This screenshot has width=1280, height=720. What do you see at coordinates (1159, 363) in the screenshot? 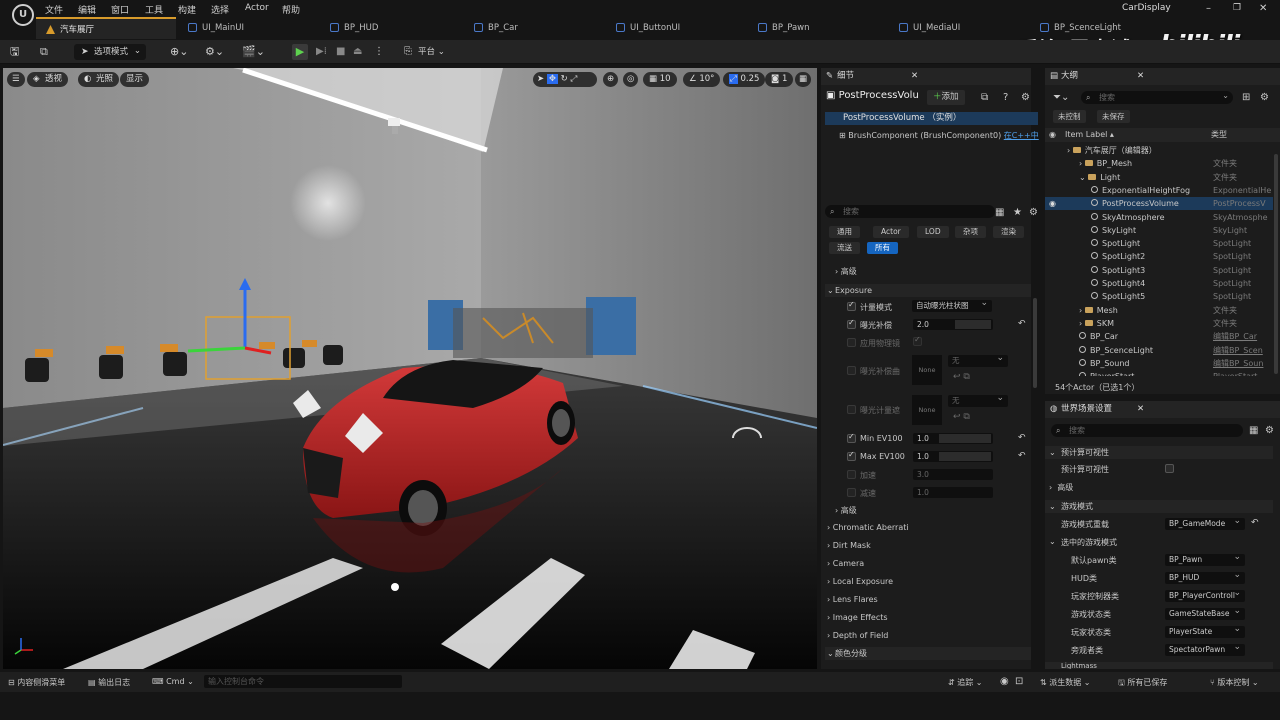
I see `outliner-item: ◉ BP_Sound 编辑BP_Soun` at bounding box center [1159, 363].